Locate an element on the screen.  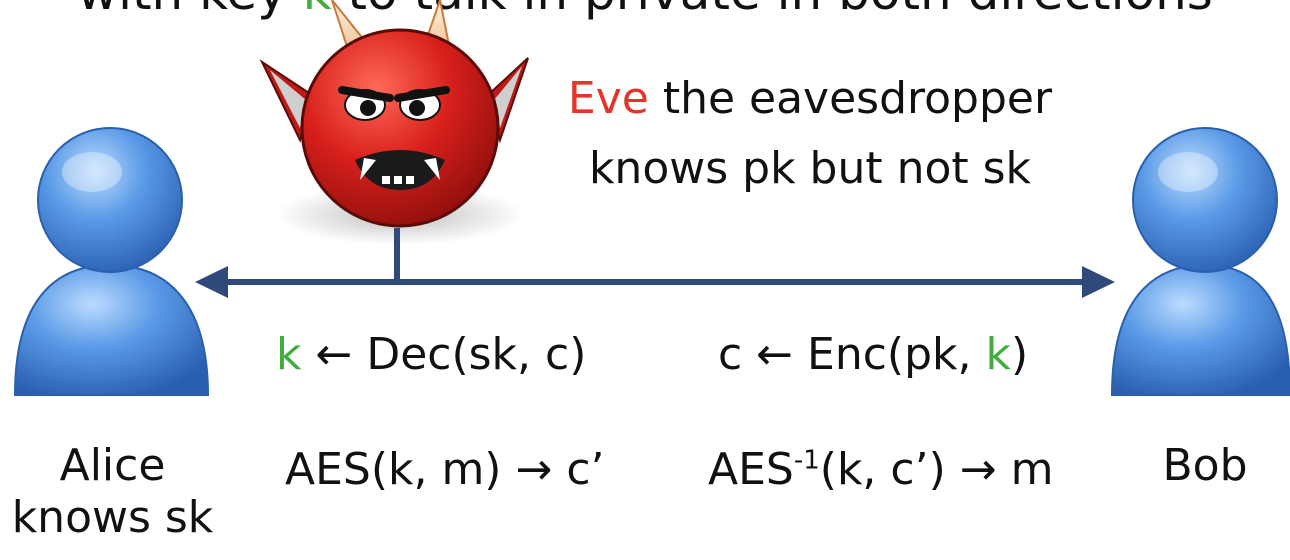
aes-encrypt-step: AES(k, m) → c’ is located at coordinates (445, 469).